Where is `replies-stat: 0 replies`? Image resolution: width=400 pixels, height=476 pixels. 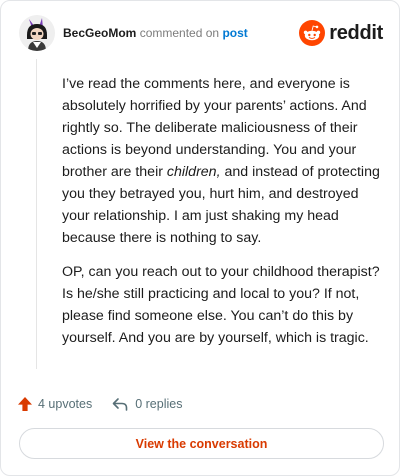 replies-stat: 0 replies is located at coordinates (137, 404).